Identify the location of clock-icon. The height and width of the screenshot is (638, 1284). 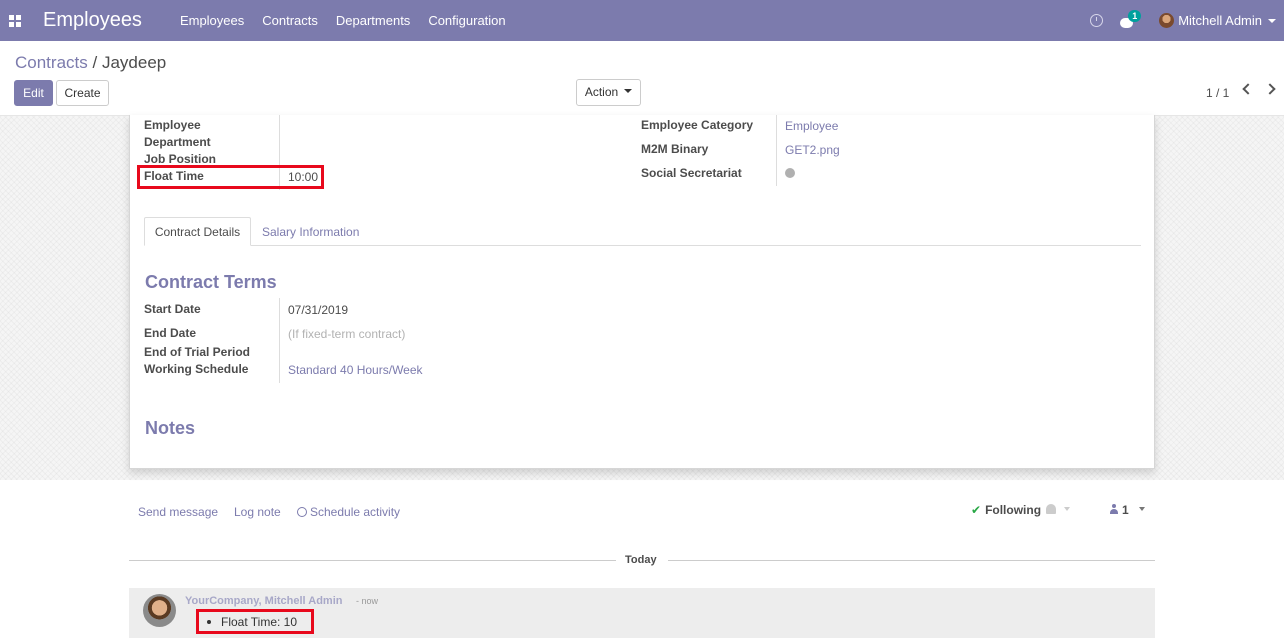
(302, 512).